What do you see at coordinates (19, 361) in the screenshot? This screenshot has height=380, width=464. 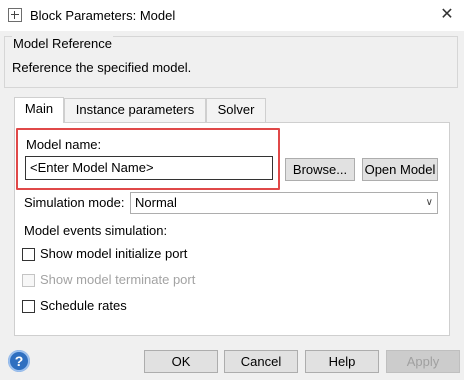 I see `help-icon: ?` at bounding box center [19, 361].